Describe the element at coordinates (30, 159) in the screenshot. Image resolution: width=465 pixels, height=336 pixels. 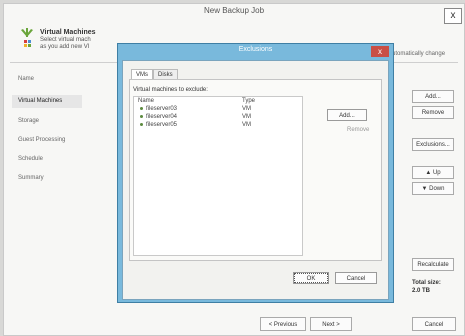
I see `nav-item-schedule: Schedule` at that location.